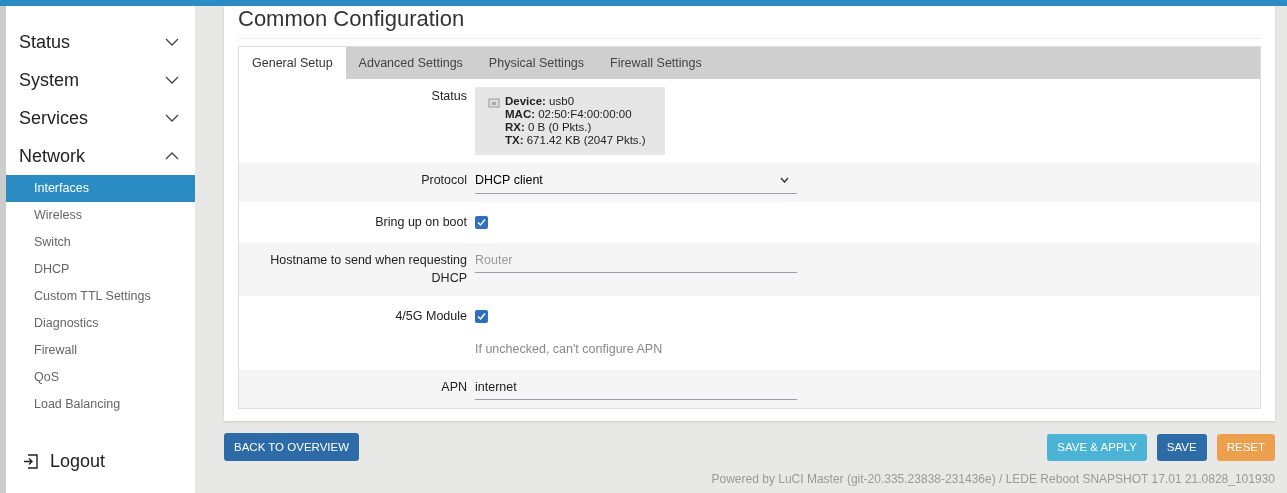 The width and height of the screenshot is (1287, 493). I want to click on status-line: Device: usb0, so click(540, 101).